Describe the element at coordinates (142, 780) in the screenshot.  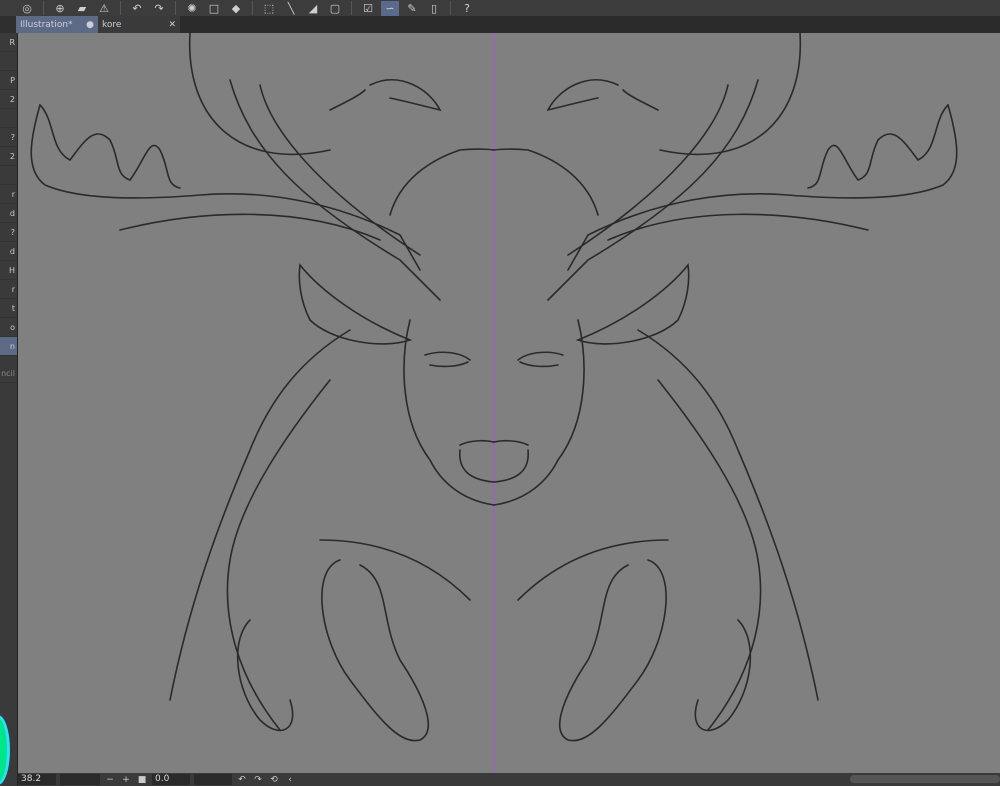
I see `fit-button: ■` at that location.